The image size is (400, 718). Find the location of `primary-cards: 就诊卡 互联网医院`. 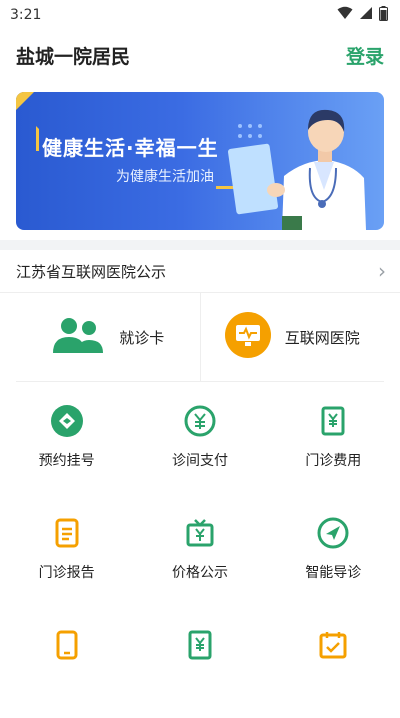

primary-cards: 就诊卡 互联网医院 is located at coordinates (200, 337).